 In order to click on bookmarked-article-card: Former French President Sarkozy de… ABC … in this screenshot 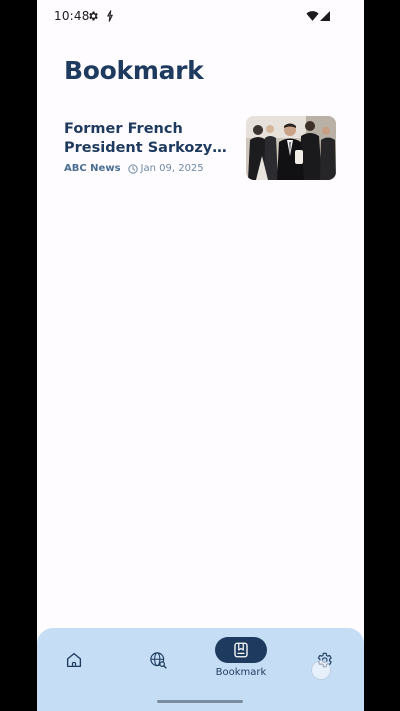, I will do `click(200, 149)`.